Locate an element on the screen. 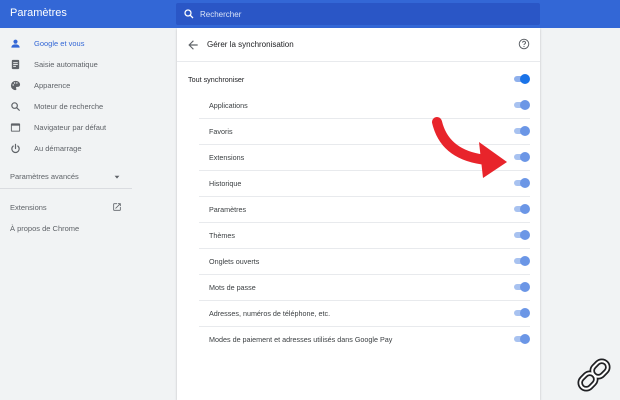  red-arrow-annotation is located at coordinates (469, 147).